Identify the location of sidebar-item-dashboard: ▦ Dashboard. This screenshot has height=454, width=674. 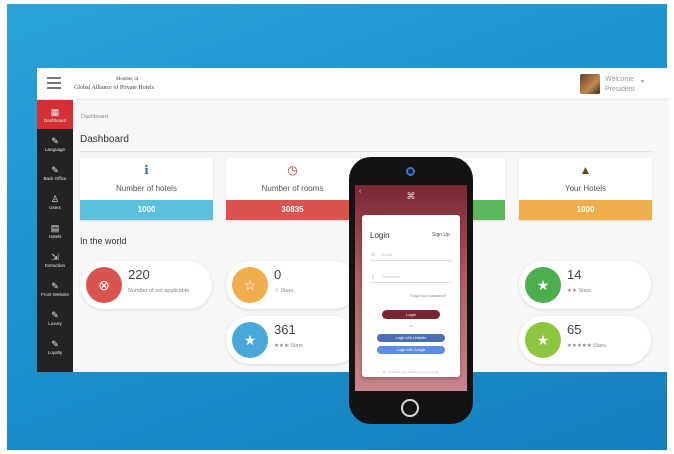
(55, 114).